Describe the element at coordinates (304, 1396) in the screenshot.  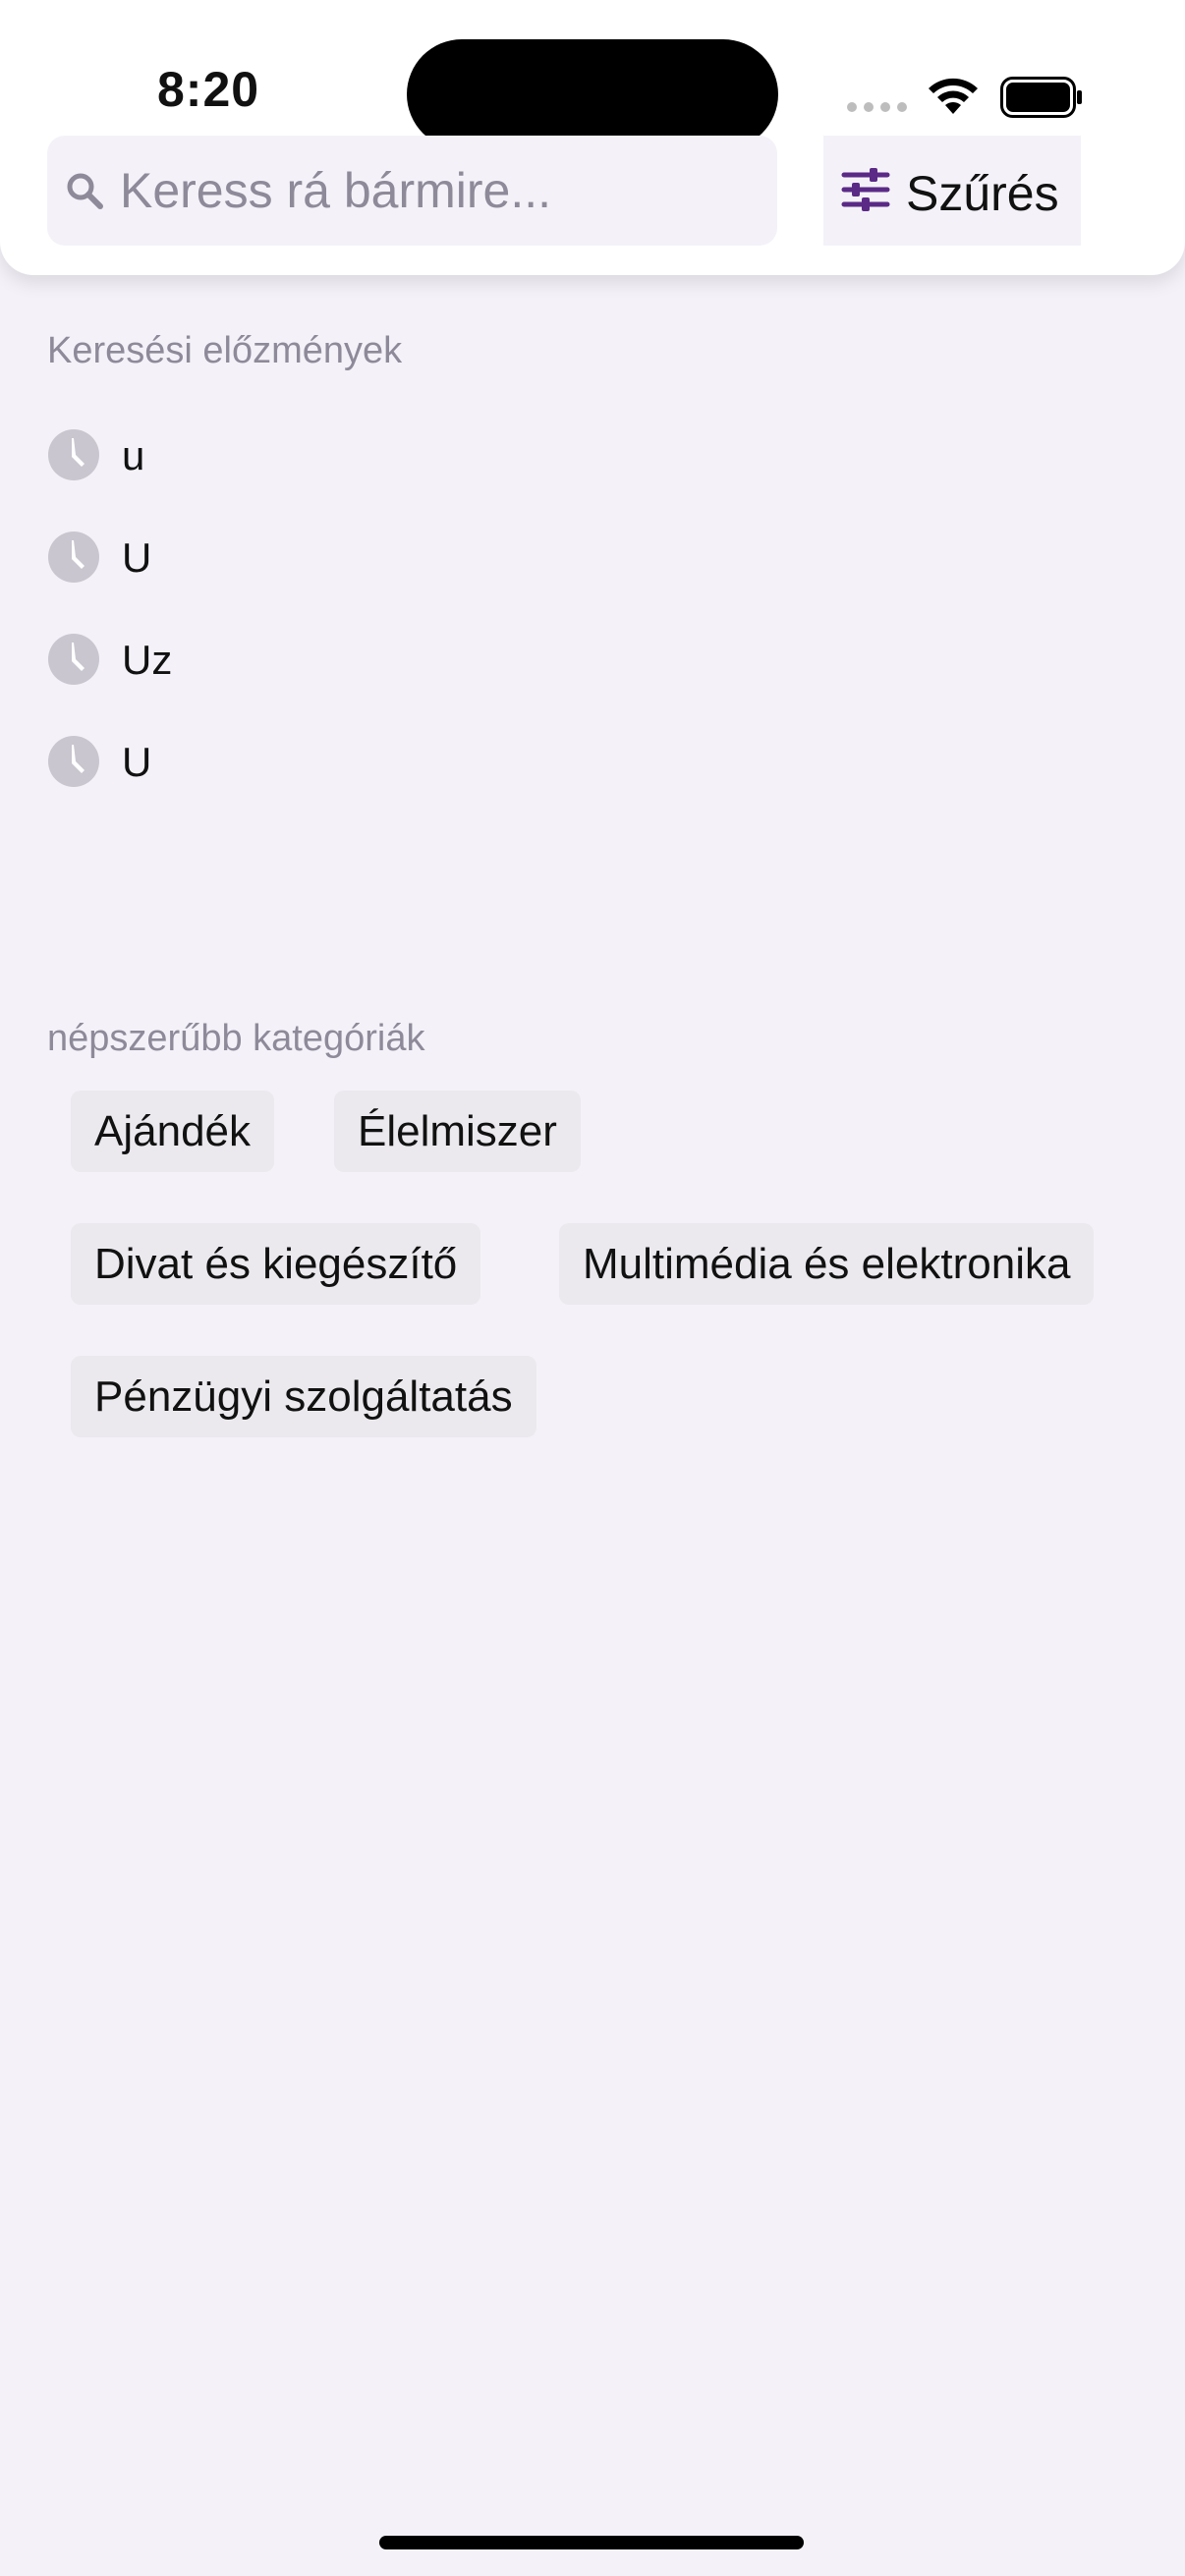
I see `category-chip: Pénzügyi szolgáltatás` at that location.